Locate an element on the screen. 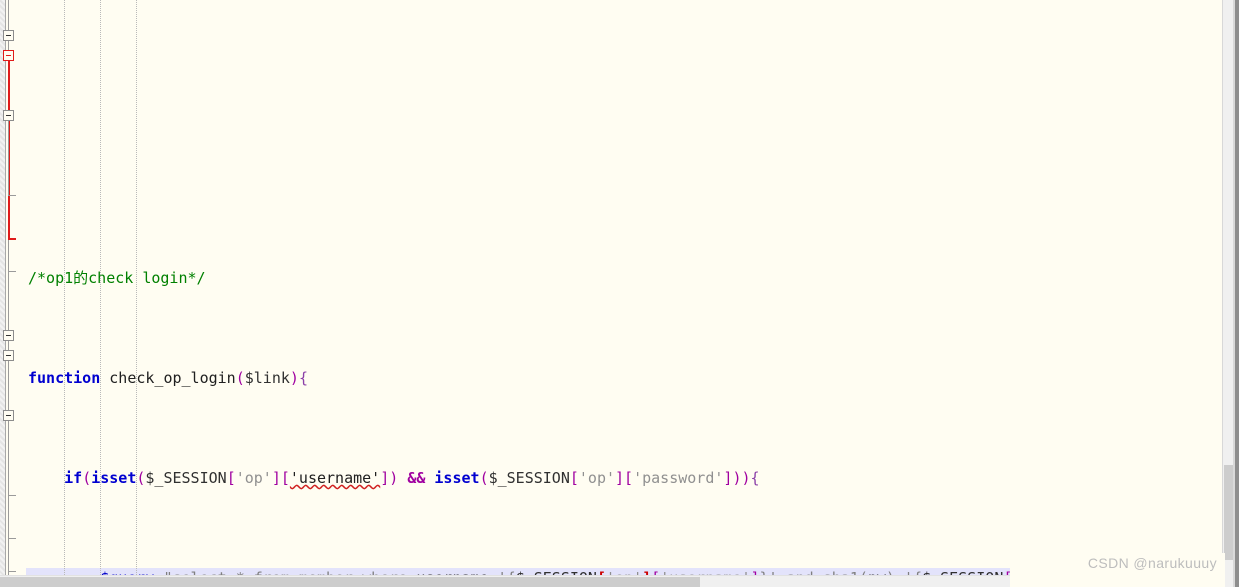 This screenshot has width=1239, height=587. fold-range-inner-if-op2 is located at coordinates (8, 458).